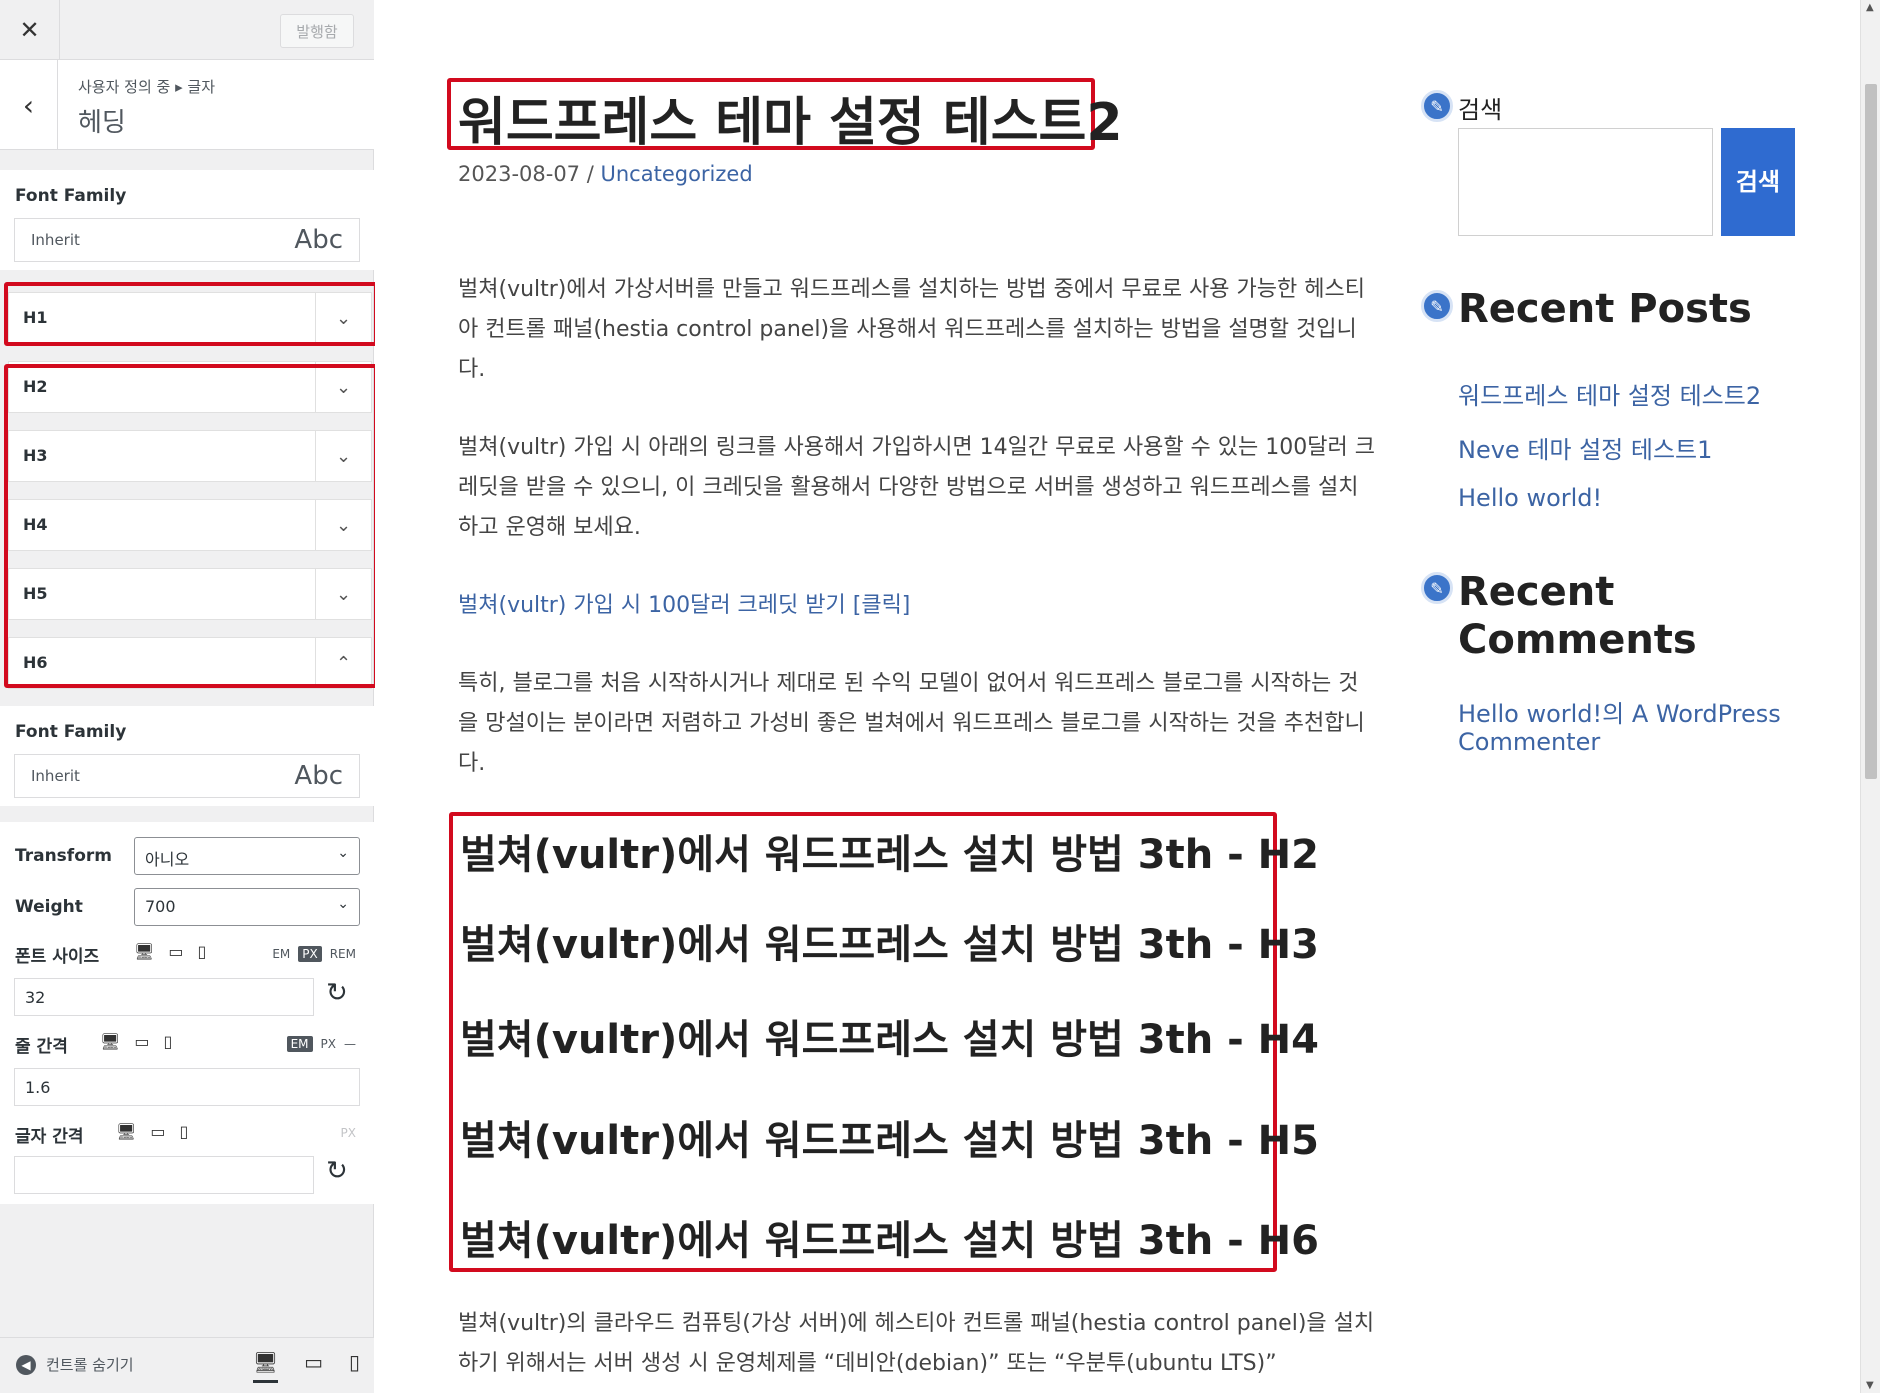  I want to click on scroll-up-icon: ▲, so click(1870, 7).